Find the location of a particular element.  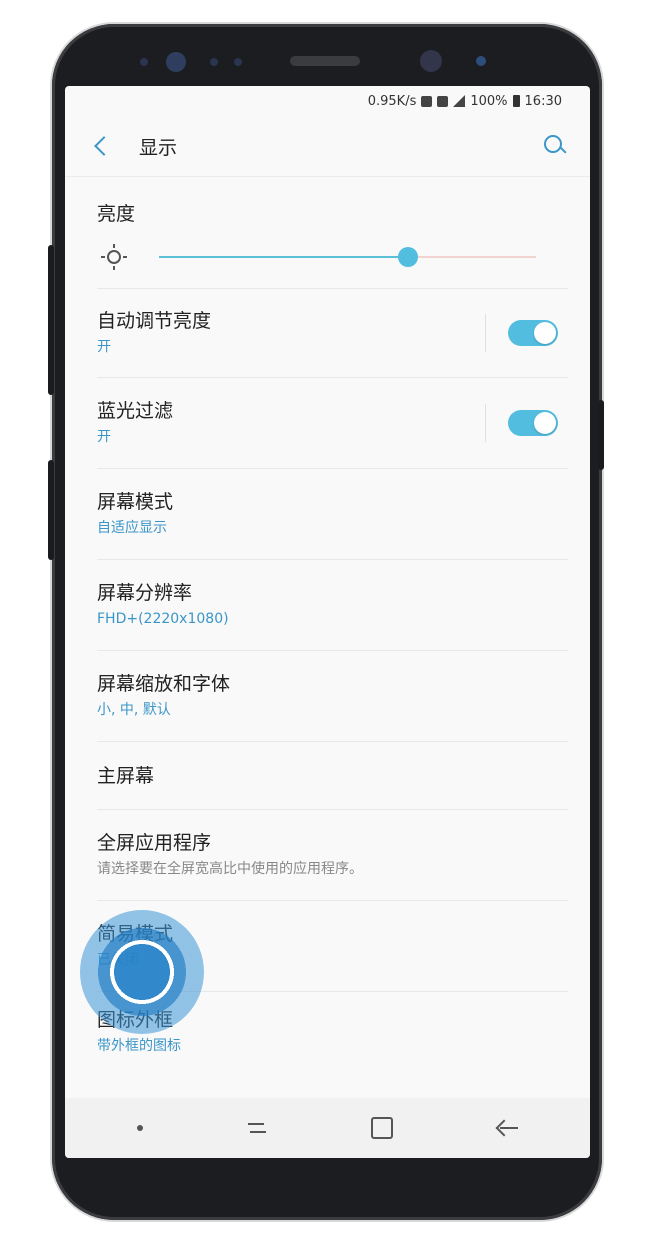

clock: 16:30 is located at coordinates (543, 101).